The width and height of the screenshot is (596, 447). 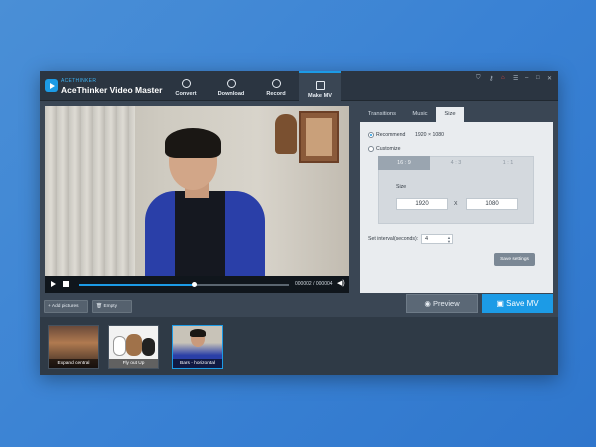 I want to click on nav-tab-convert: Convert, so click(x=186, y=86).